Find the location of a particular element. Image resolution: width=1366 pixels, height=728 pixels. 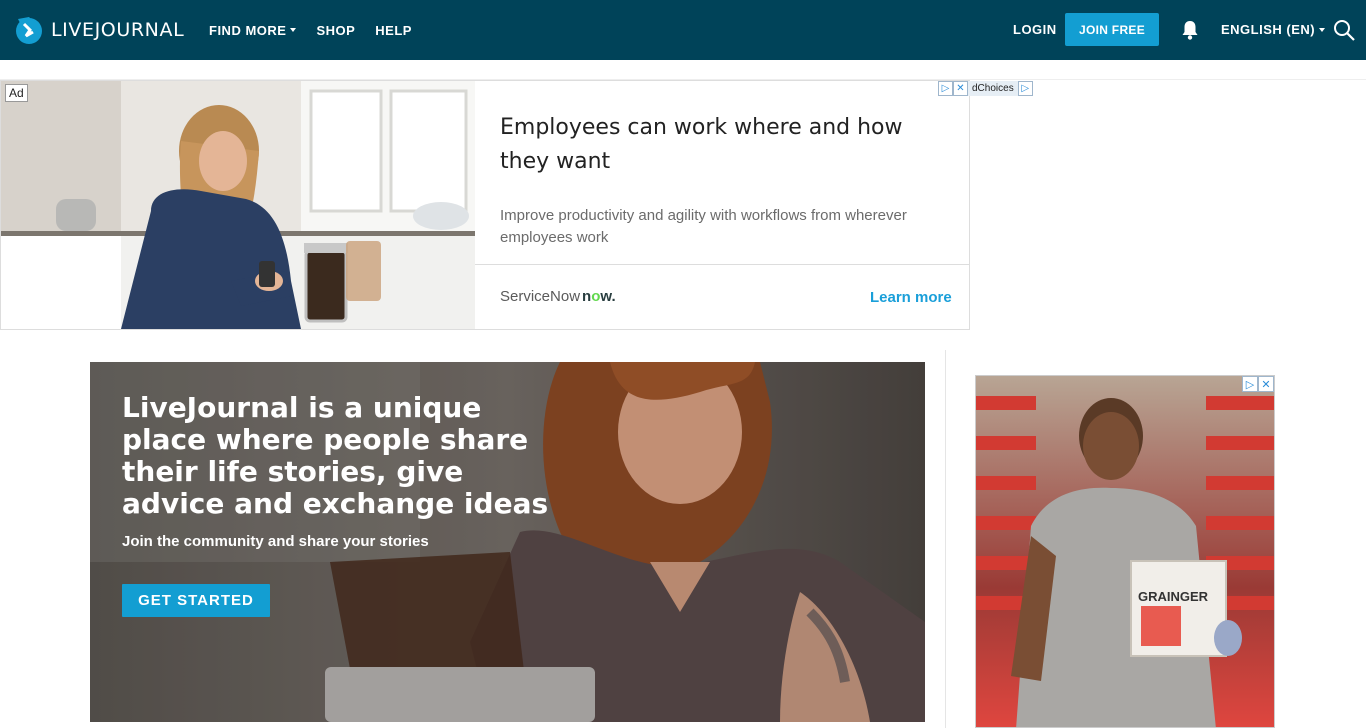

ad-brand: ServiceNow now. is located at coordinates (558, 296).